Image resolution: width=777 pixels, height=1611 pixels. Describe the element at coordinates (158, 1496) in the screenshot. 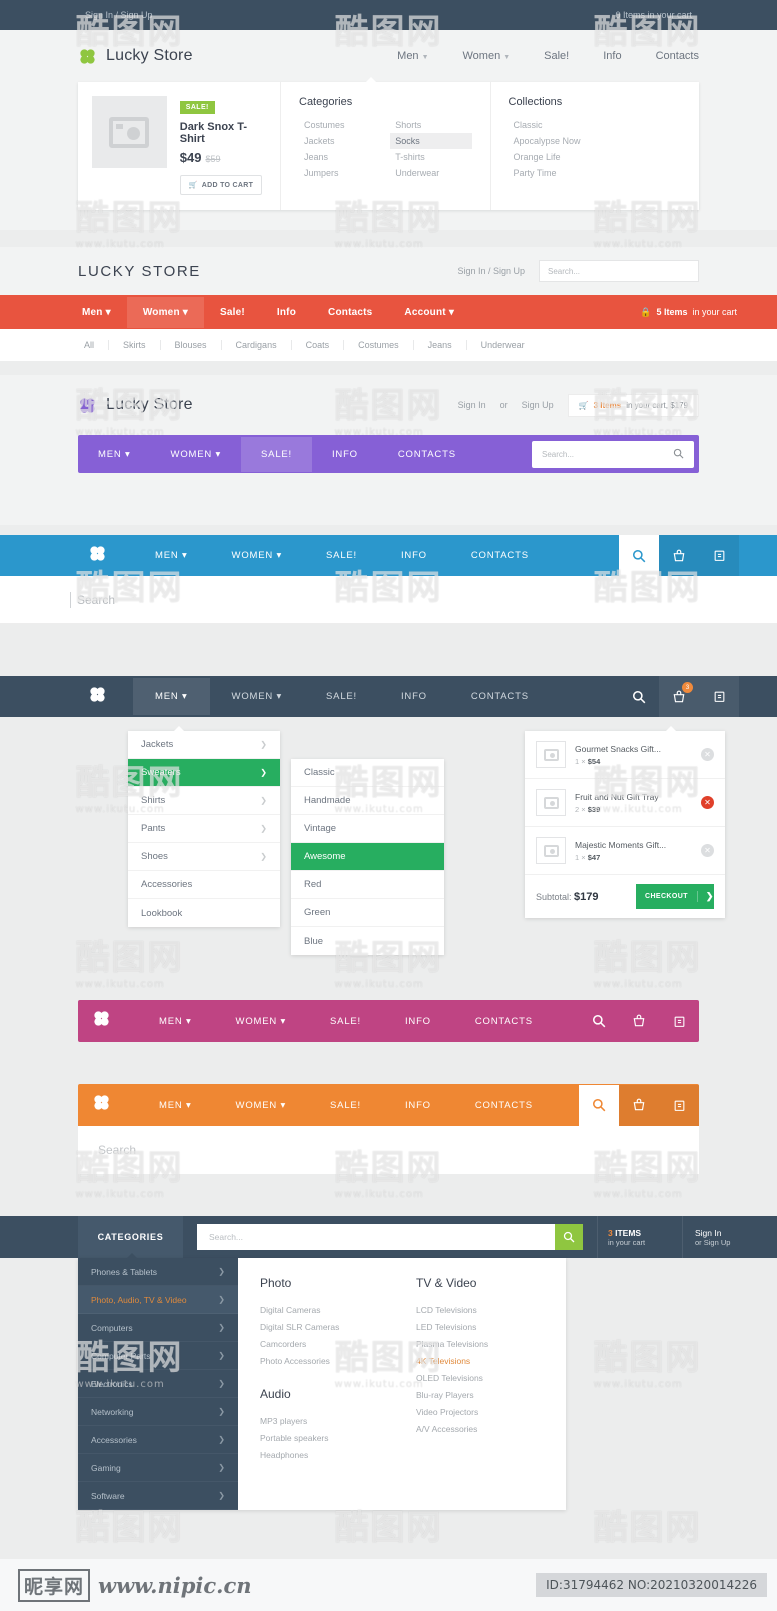

I see `sidebar-item-software: Software ❯` at that location.